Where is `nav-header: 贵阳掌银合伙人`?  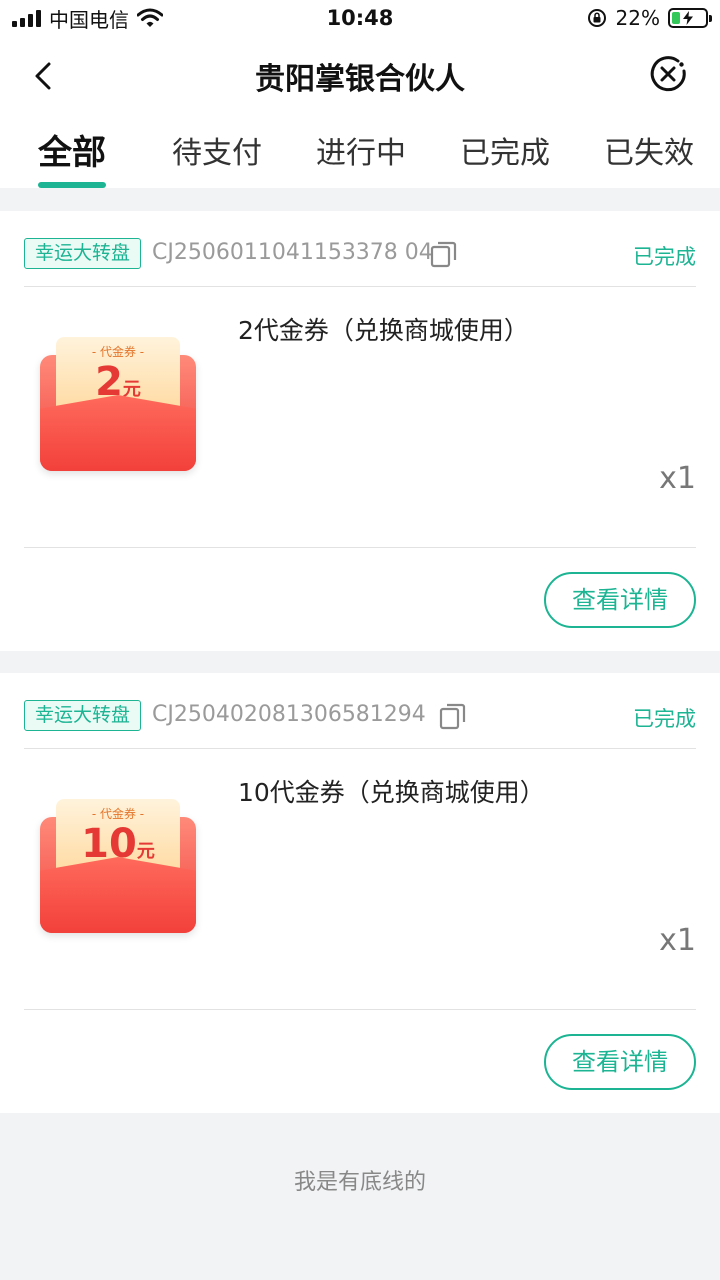
nav-header: 贵阳掌银合伙人 is located at coordinates (360, 74).